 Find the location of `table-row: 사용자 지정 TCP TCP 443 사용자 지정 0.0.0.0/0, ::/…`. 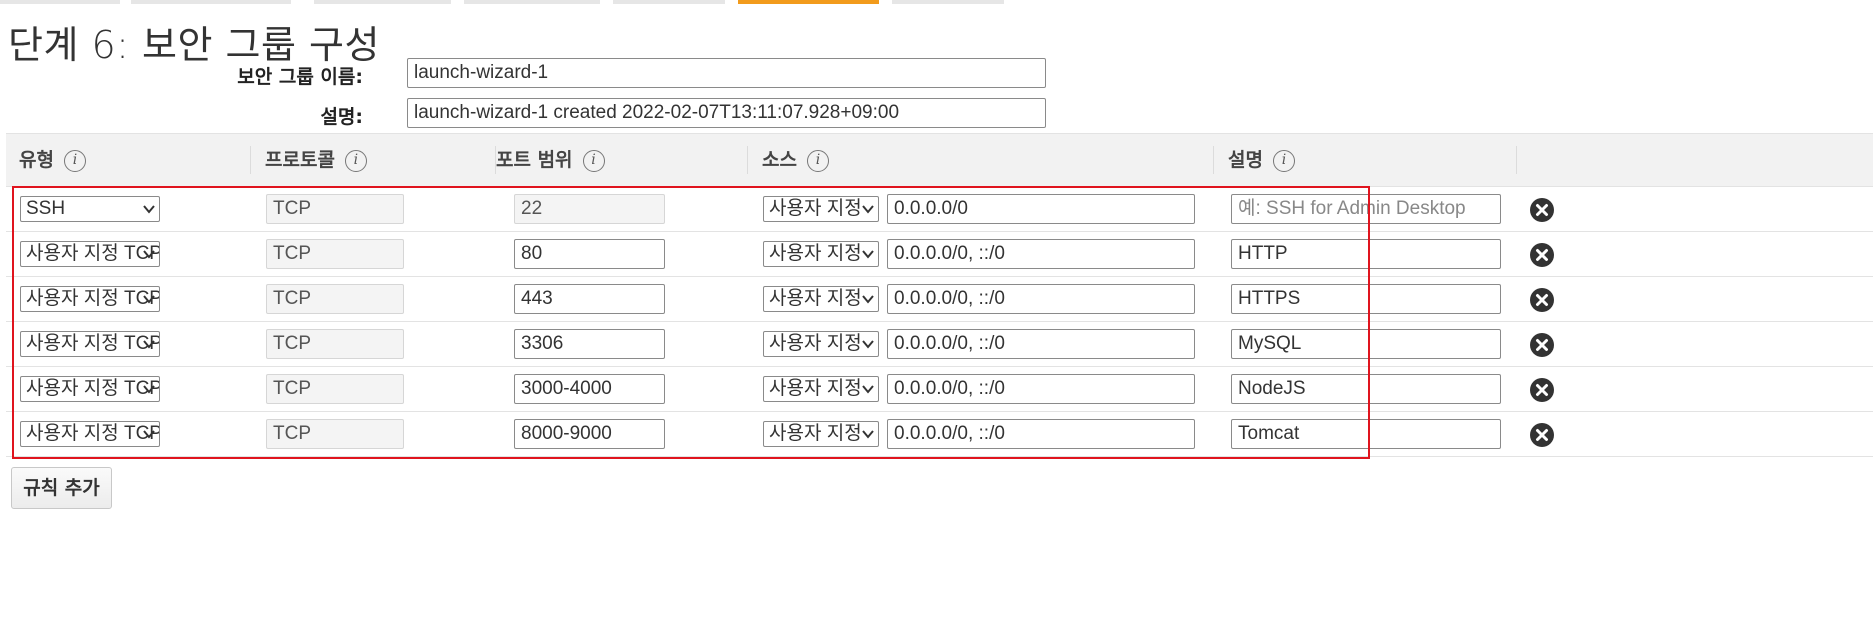

table-row: 사용자 지정 TCP TCP 443 사용자 지정 0.0.0.0/0, ::/… is located at coordinates (939, 299).